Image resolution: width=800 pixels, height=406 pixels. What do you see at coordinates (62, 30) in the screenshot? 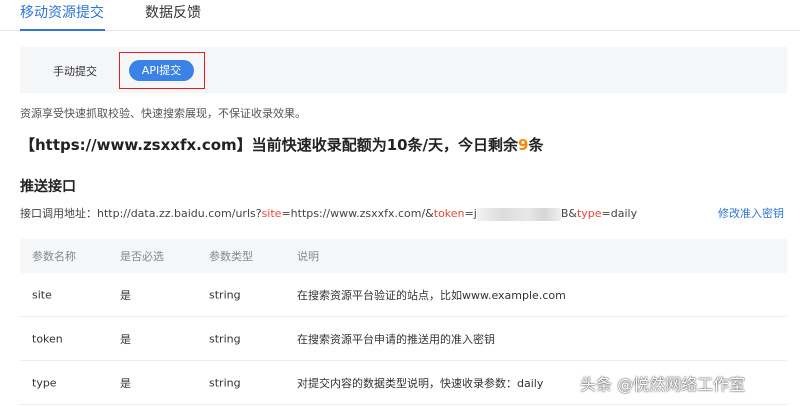
I see `active-tab-underline` at bounding box center [62, 30].